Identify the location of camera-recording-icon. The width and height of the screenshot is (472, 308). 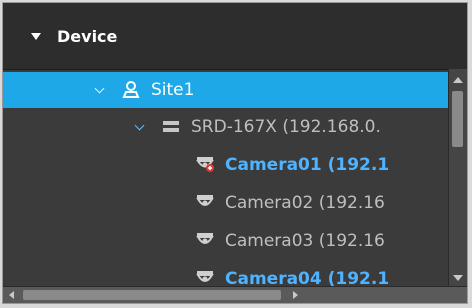
(205, 165).